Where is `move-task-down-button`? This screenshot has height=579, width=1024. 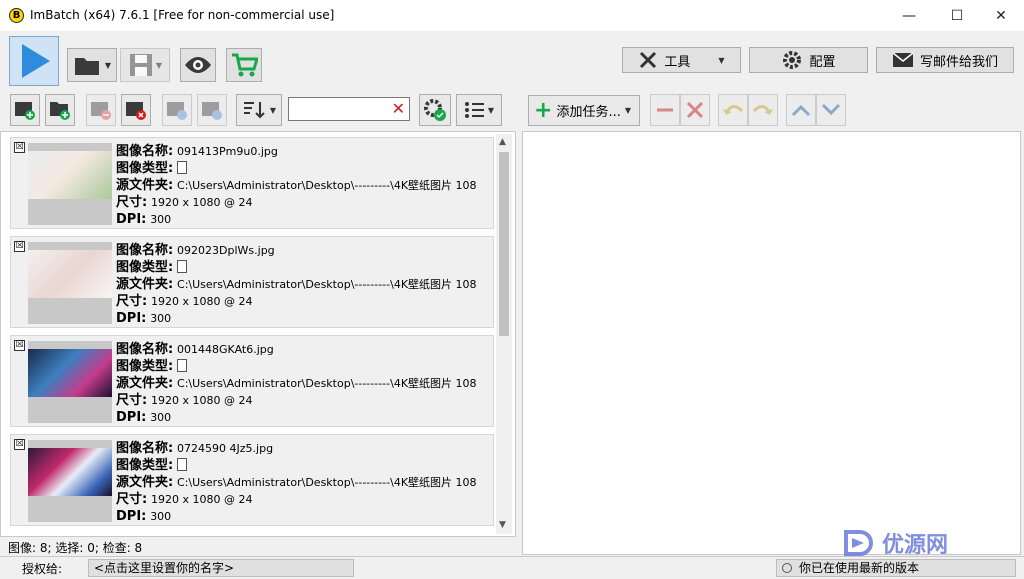 move-task-down-button is located at coordinates (831, 110).